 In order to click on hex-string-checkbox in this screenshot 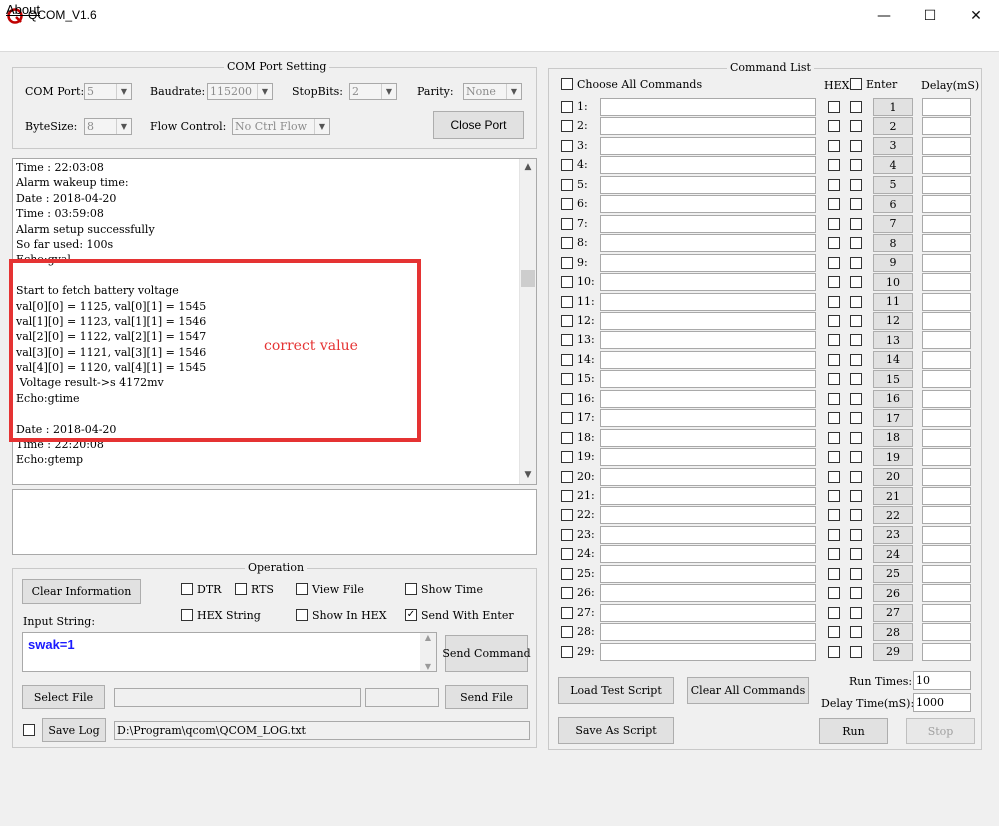, I will do `click(187, 615)`.